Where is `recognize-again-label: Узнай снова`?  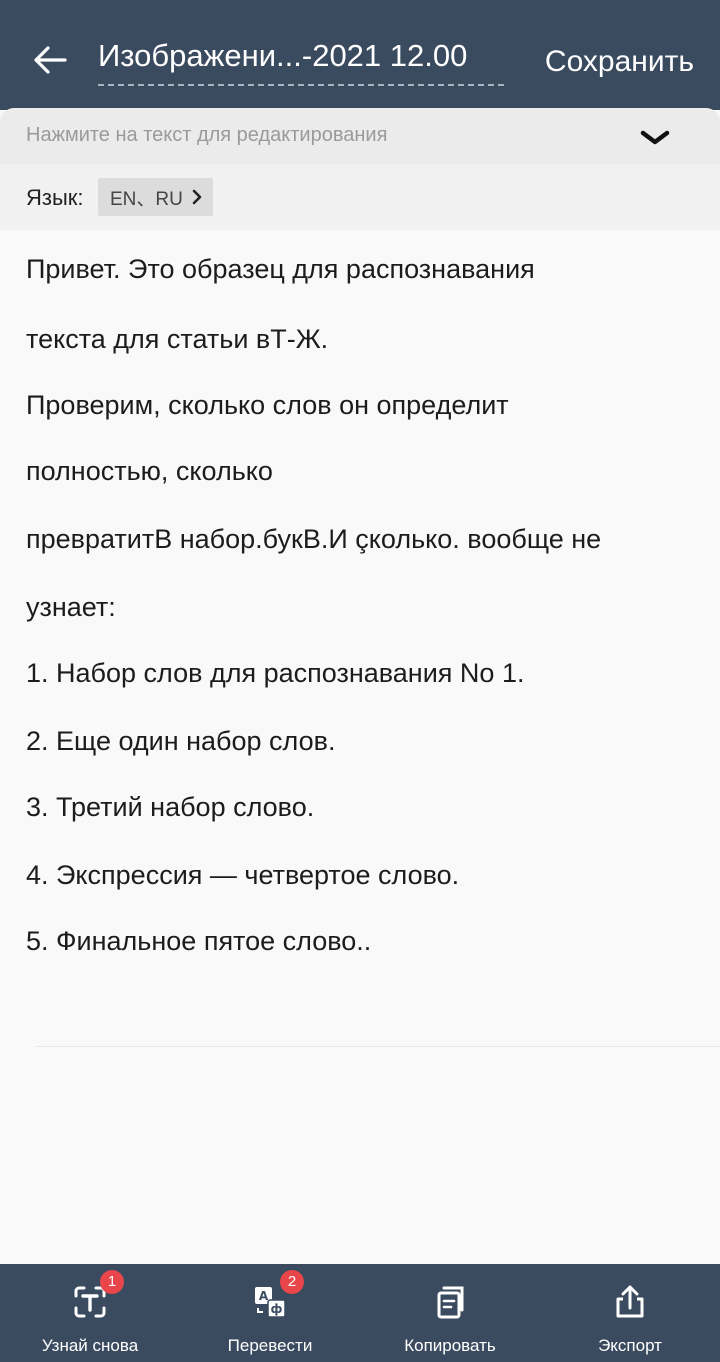 recognize-again-label: Узнай снова is located at coordinates (90, 1345).